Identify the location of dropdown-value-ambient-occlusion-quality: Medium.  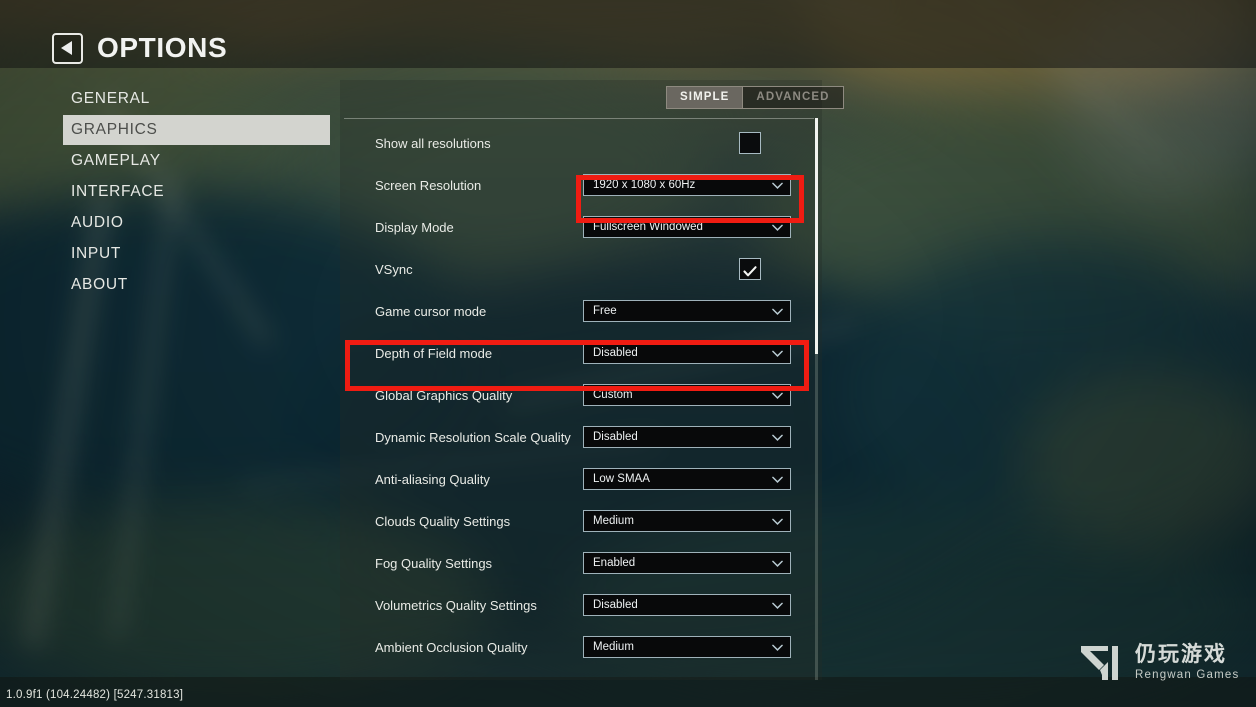
(613, 647).